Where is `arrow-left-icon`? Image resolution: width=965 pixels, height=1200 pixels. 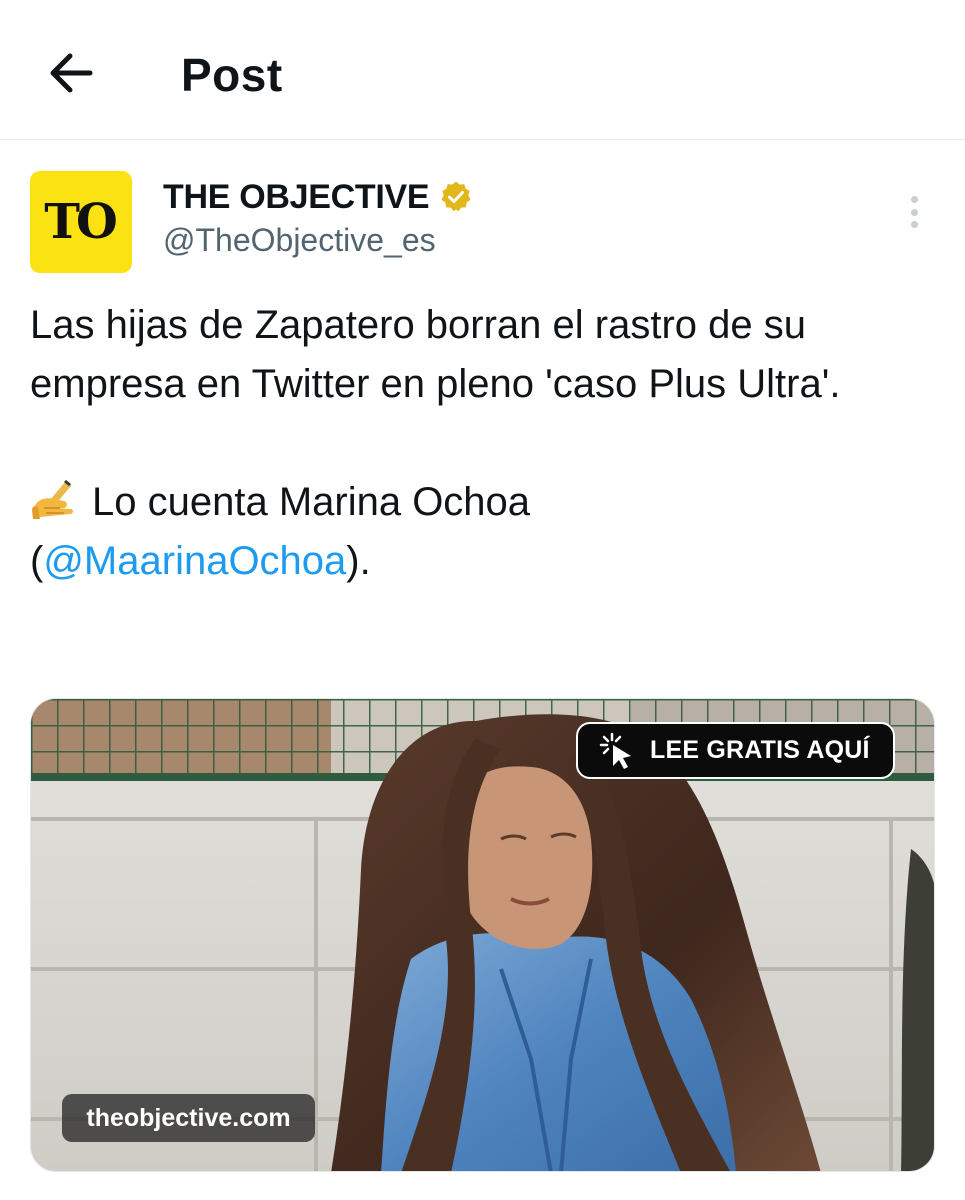
arrow-left-icon is located at coordinates (71, 73).